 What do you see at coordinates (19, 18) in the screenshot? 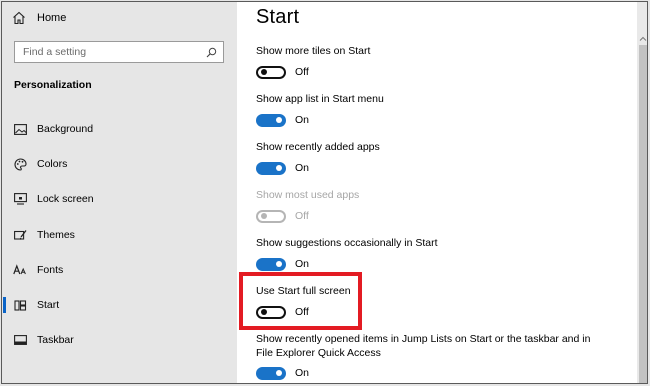
I see `home-icon` at bounding box center [19, 18].